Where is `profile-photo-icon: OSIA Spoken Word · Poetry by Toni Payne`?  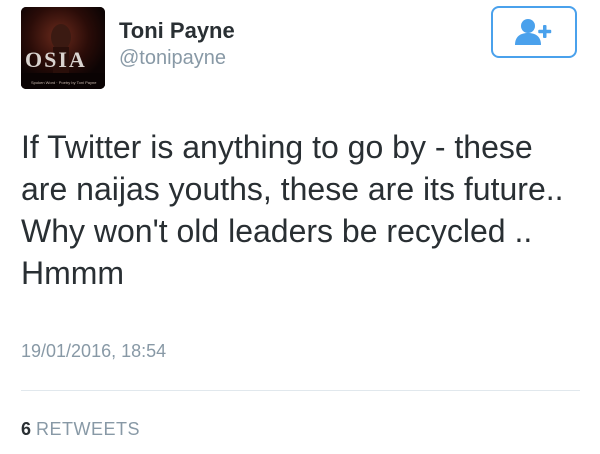 profile-photo-icon: OSIA Spoken Word · Poetry by Toni Payne is located at coordinates (63, 48).